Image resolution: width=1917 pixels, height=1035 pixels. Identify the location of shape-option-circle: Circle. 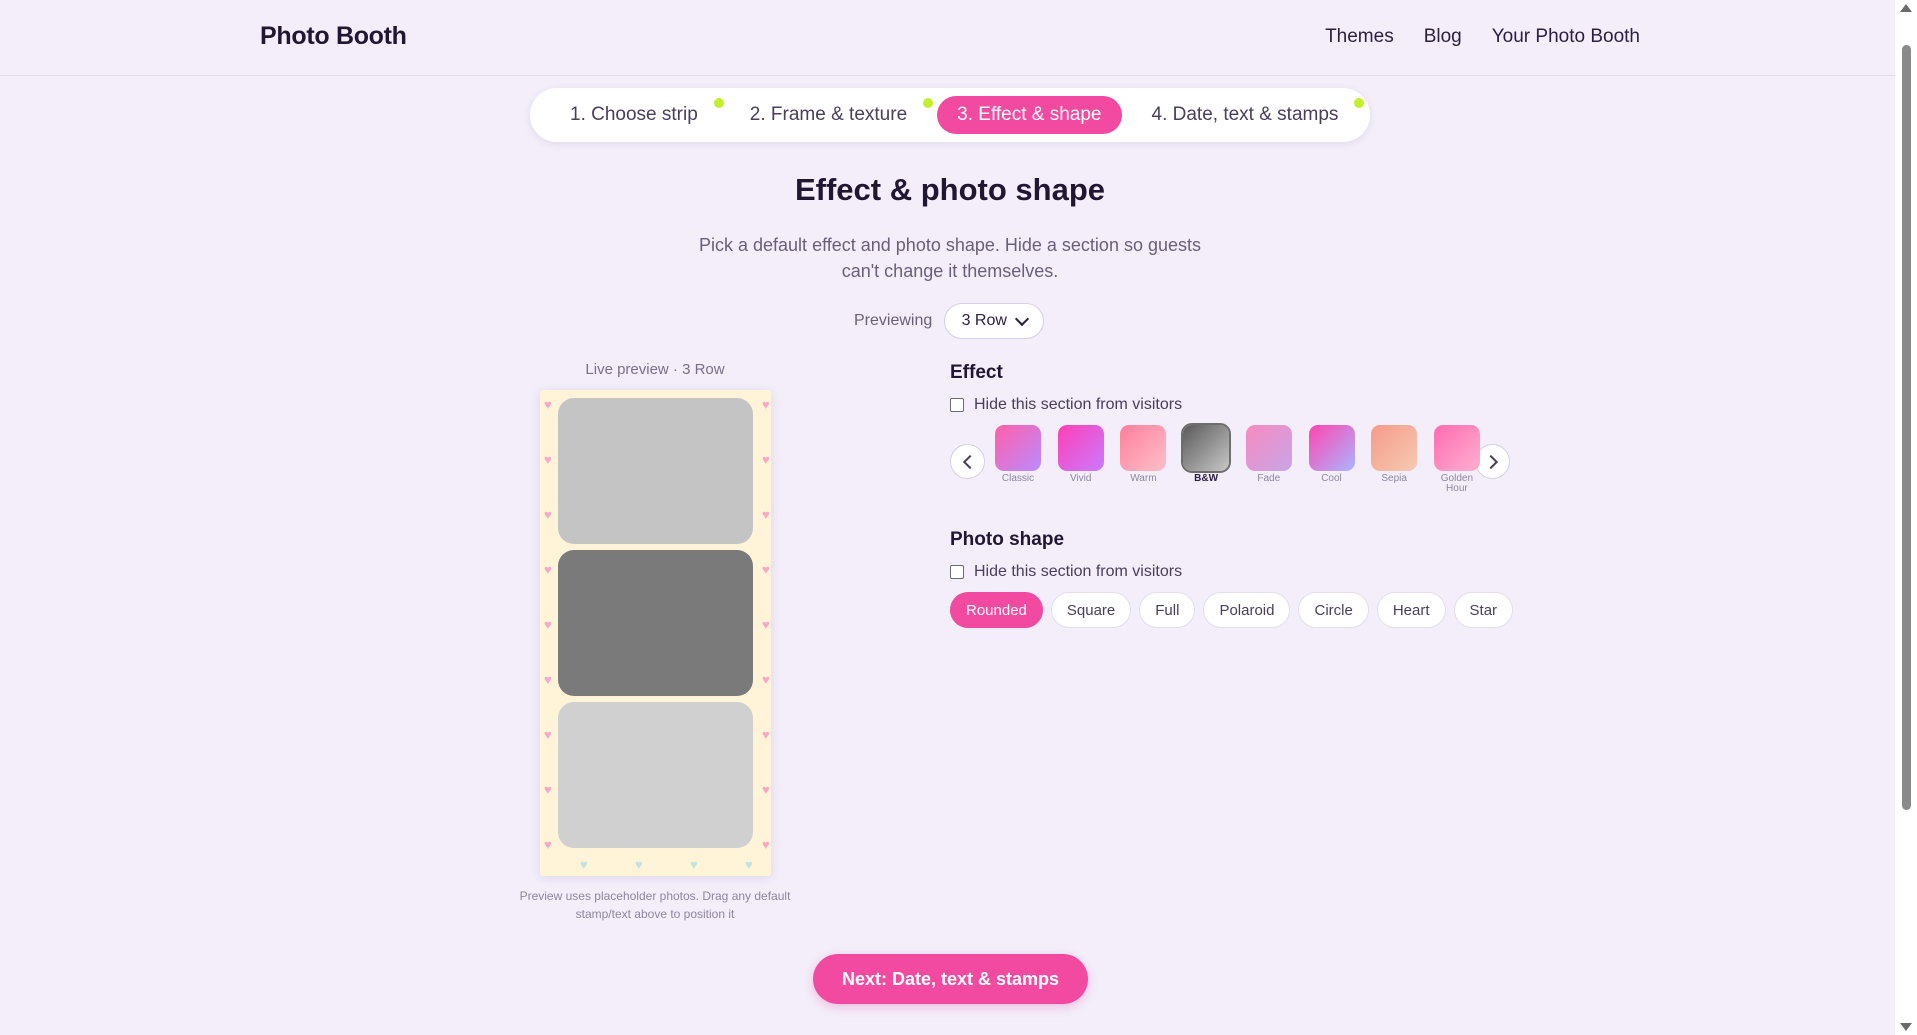
(1333, 610).